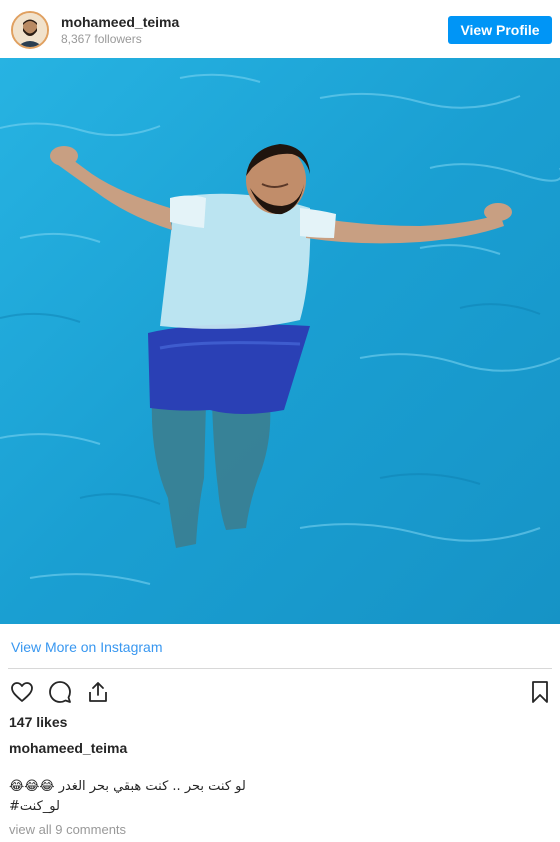 The height and width of the screenshot is (842, 560). What do you see at coordinates (120, 22) in the screenshot?
I see `header-username: mohameed_teima` at bounding box center [120, 22].